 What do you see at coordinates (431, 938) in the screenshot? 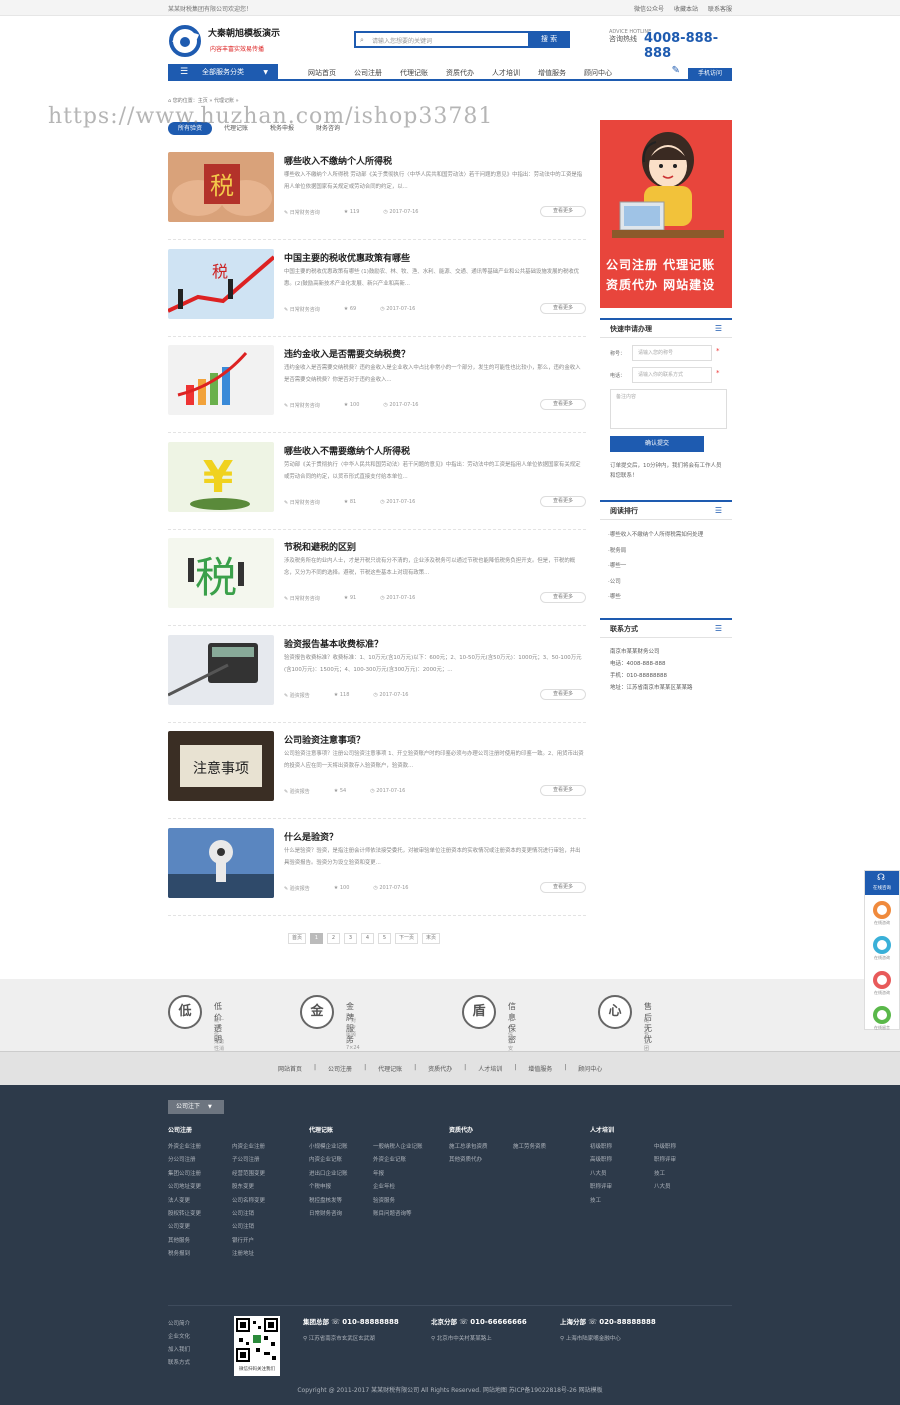
I see `page-last: 末页` at bounding box center [431, 938].